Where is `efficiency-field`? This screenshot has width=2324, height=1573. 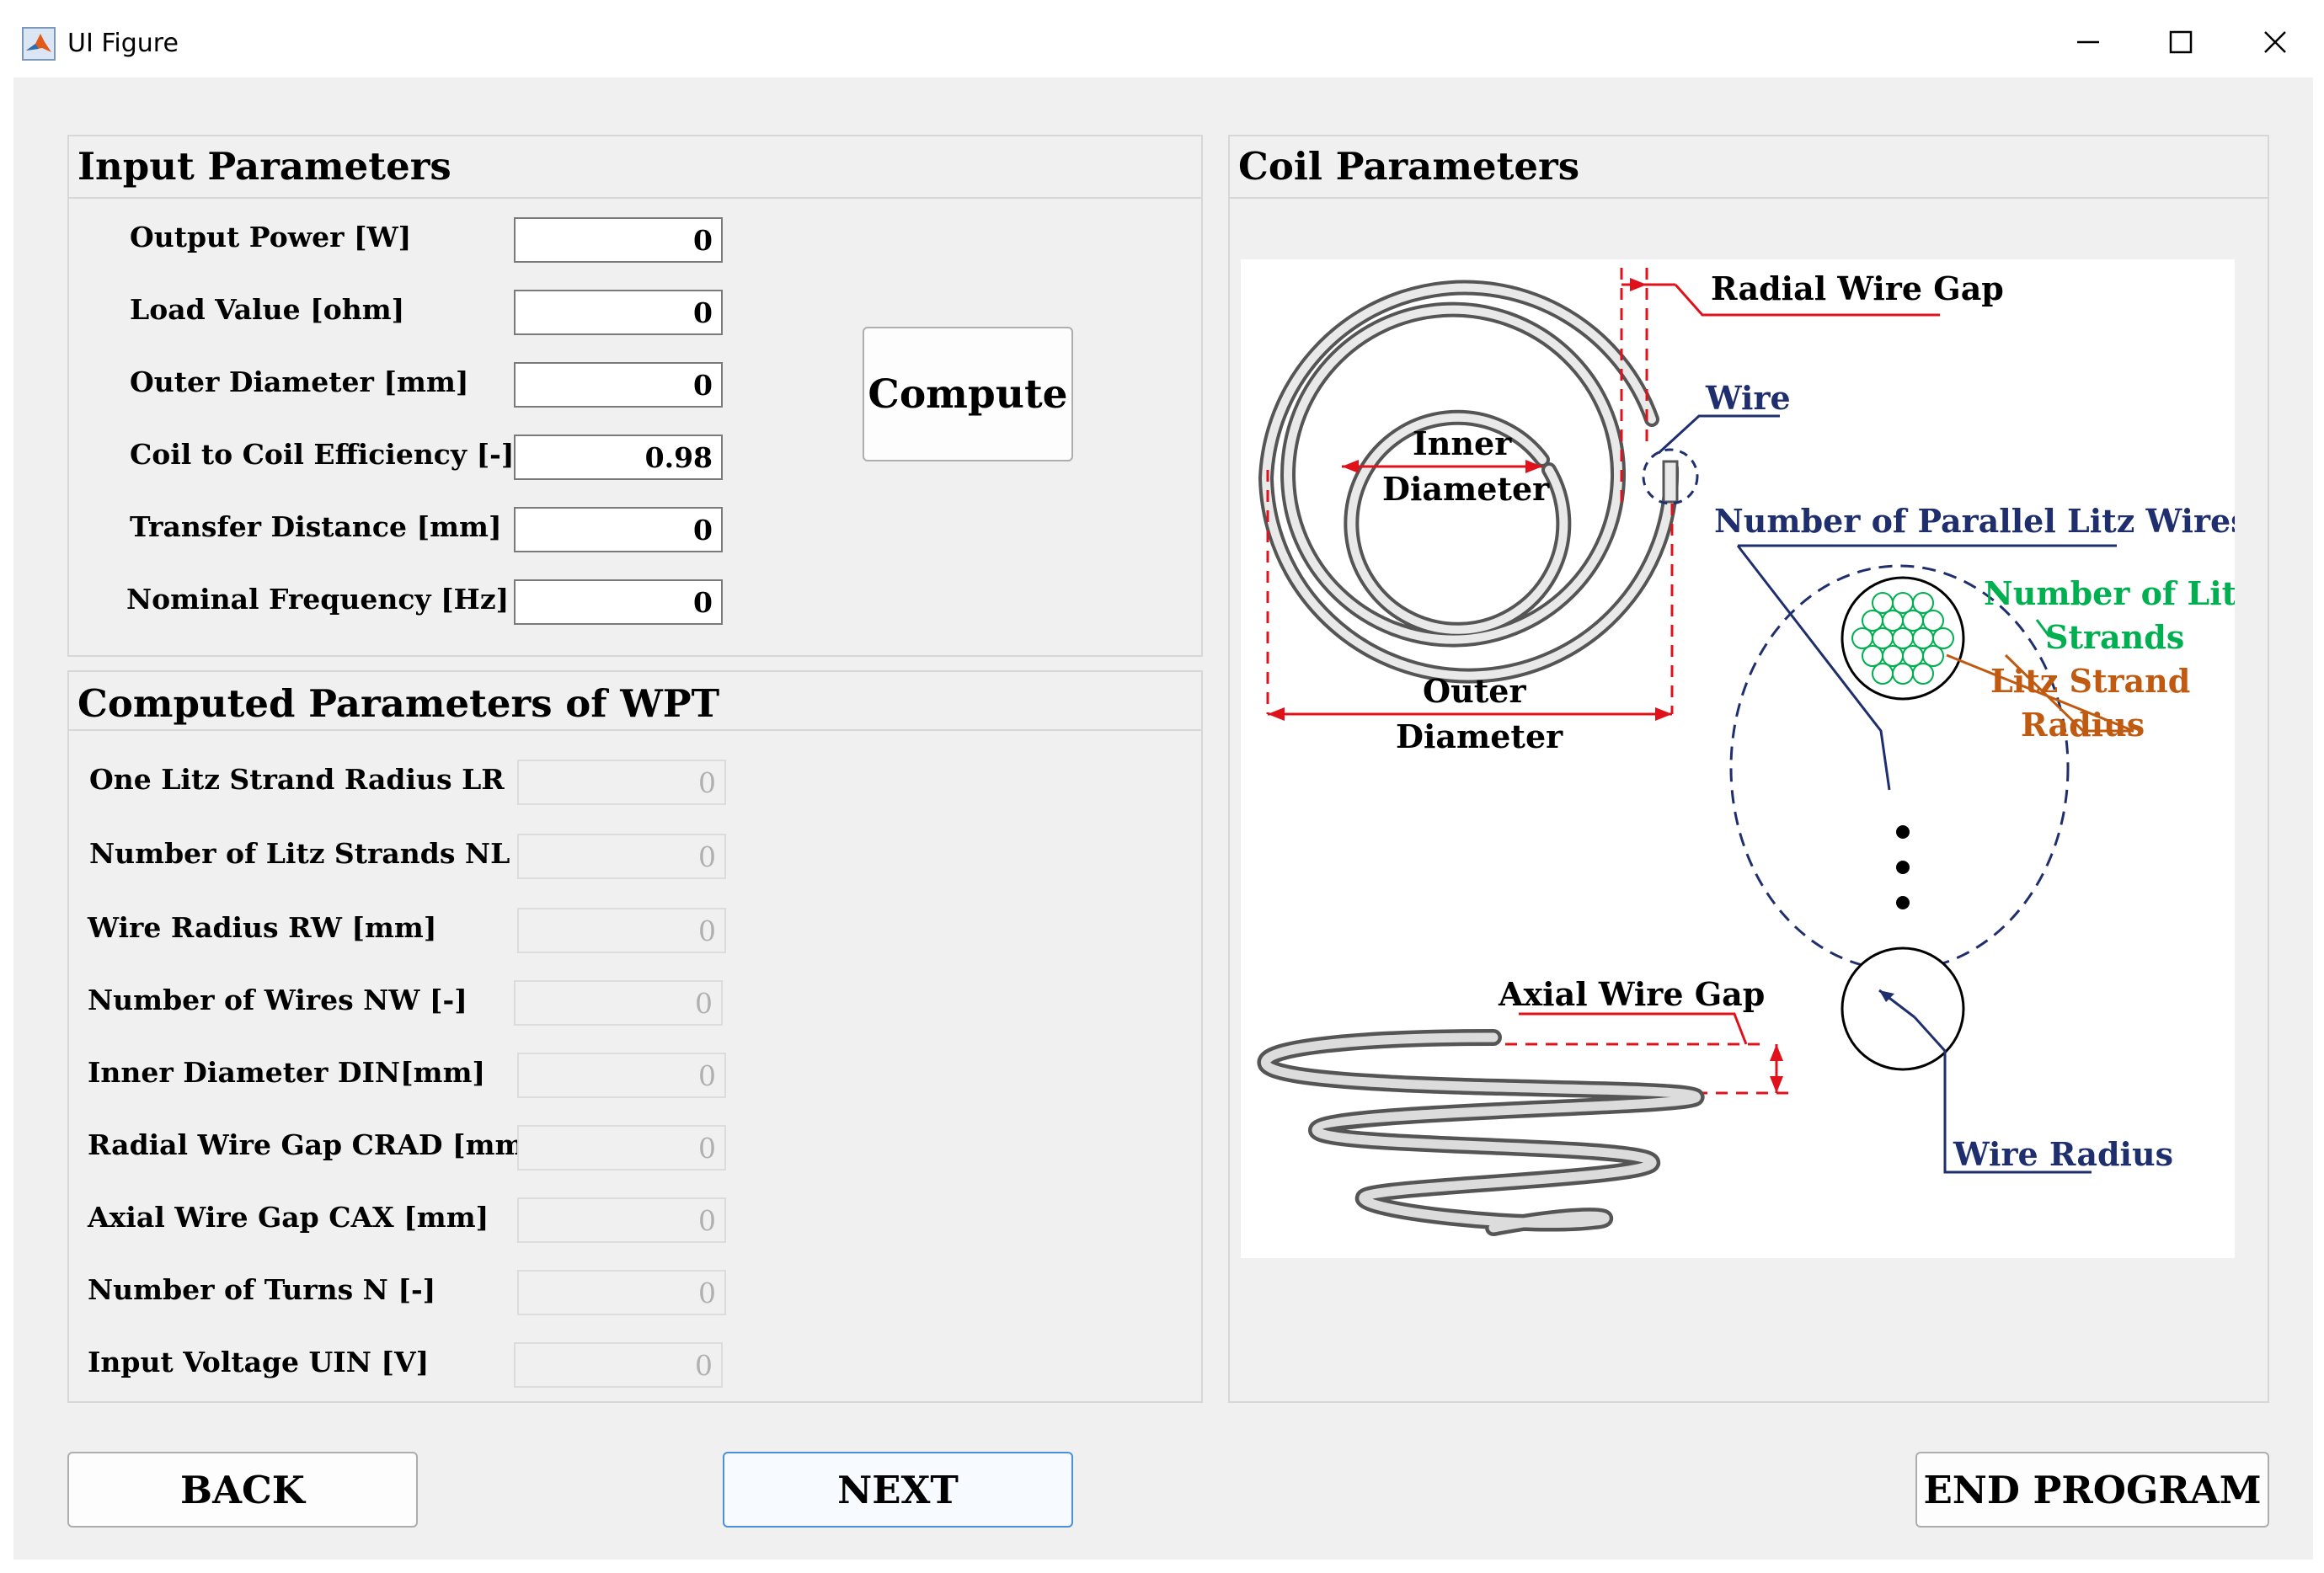 efficiency-field is located at coordinates (618, 458).